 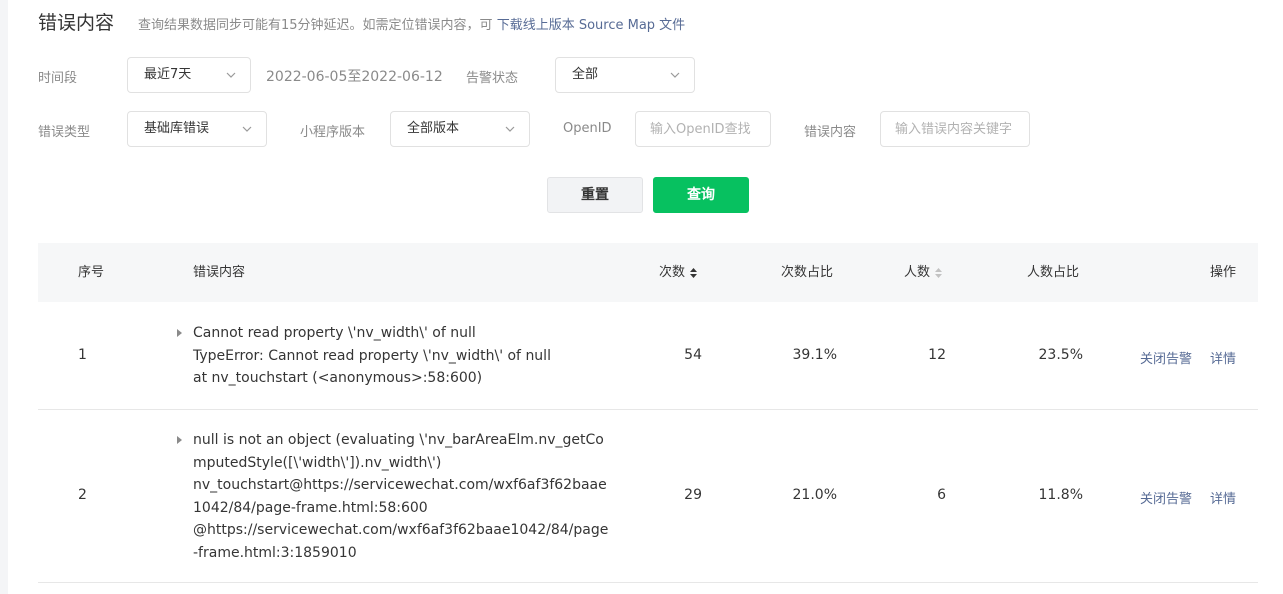 What do you see at coordinates (76, 23) in the screenshot?
I see `page-title: 错误内容` at bounding box center [76, 23].